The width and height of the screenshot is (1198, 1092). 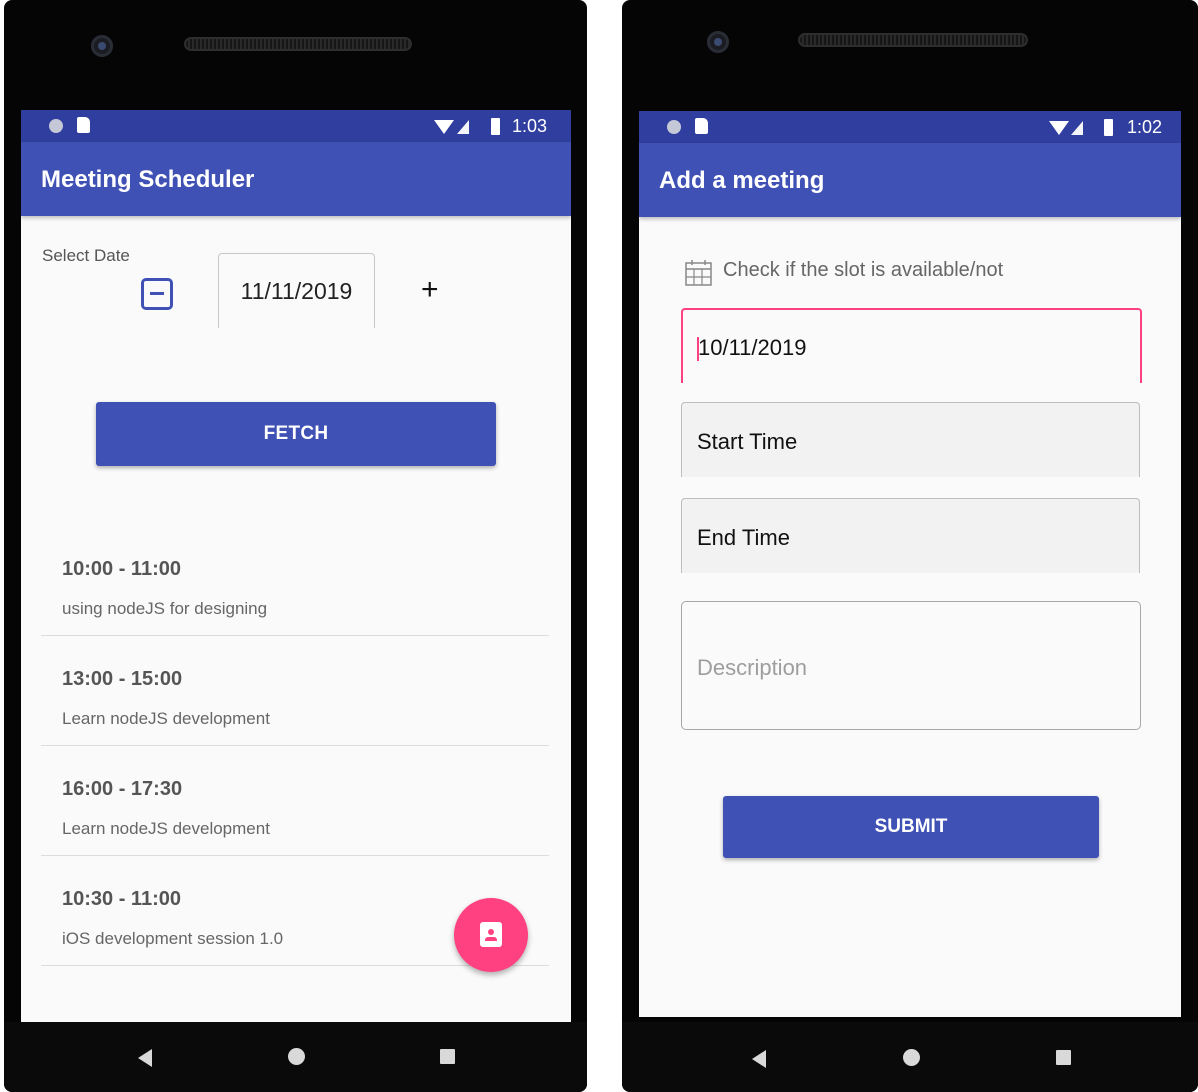 What do you see at coordinates (863, 270) in the screenshot?
I see `check-slot-label: Check if the slot is available/not` at bounding box center [863, 270].